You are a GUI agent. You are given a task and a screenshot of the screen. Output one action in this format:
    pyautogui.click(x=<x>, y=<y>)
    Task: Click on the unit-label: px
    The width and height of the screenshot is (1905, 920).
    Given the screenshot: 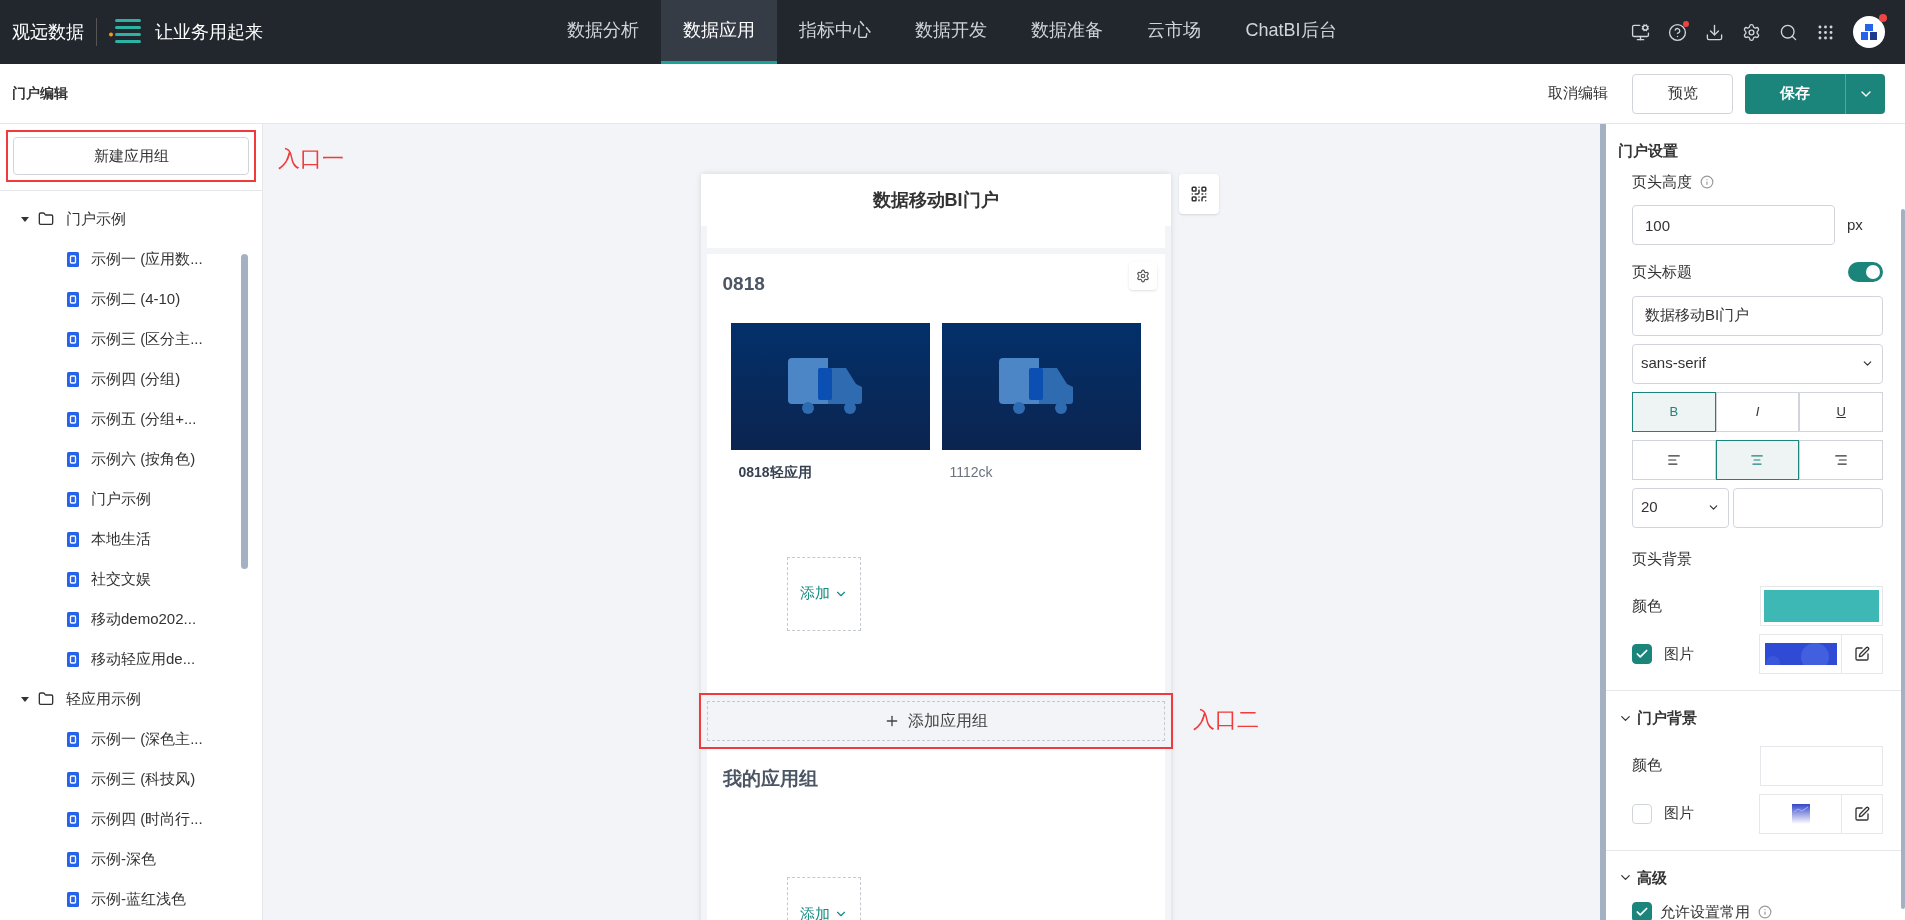 What is the action you would take?
    pyautogui.click(x=1855, y=224)
    